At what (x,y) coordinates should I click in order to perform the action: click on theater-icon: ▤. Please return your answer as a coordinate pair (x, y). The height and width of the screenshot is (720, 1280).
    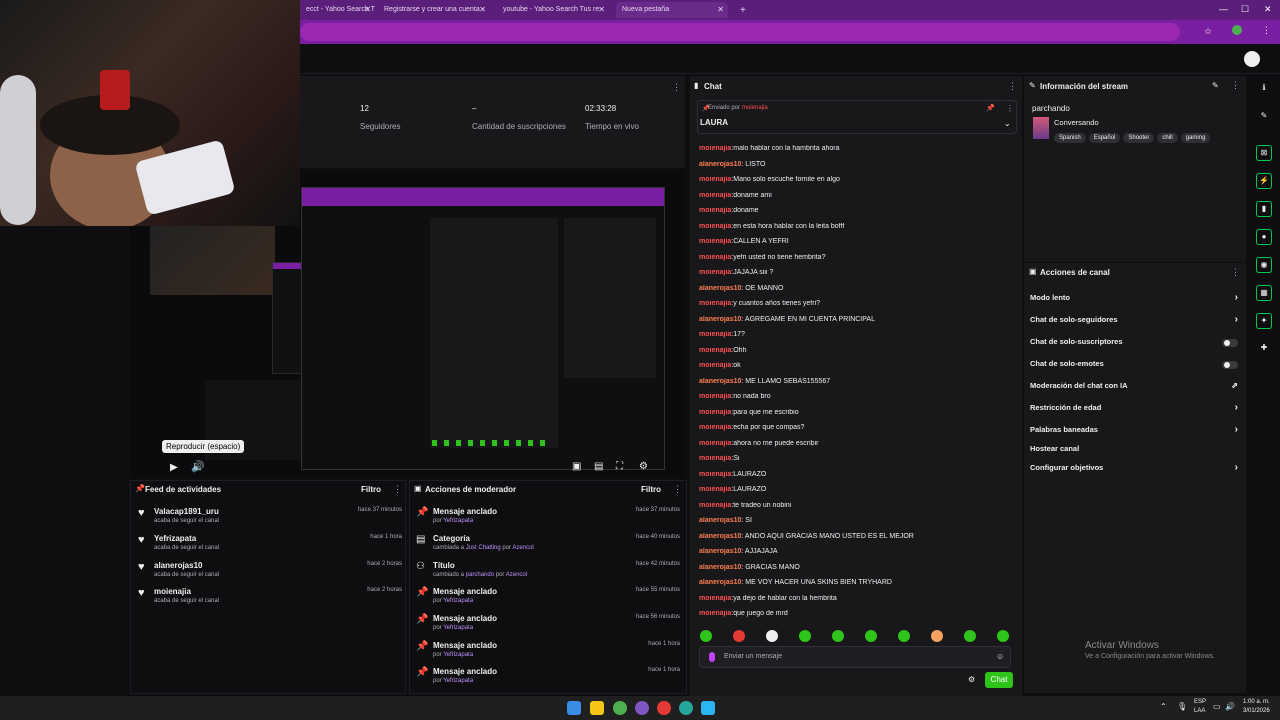
    Looking at the image, I should click on (598, 466).